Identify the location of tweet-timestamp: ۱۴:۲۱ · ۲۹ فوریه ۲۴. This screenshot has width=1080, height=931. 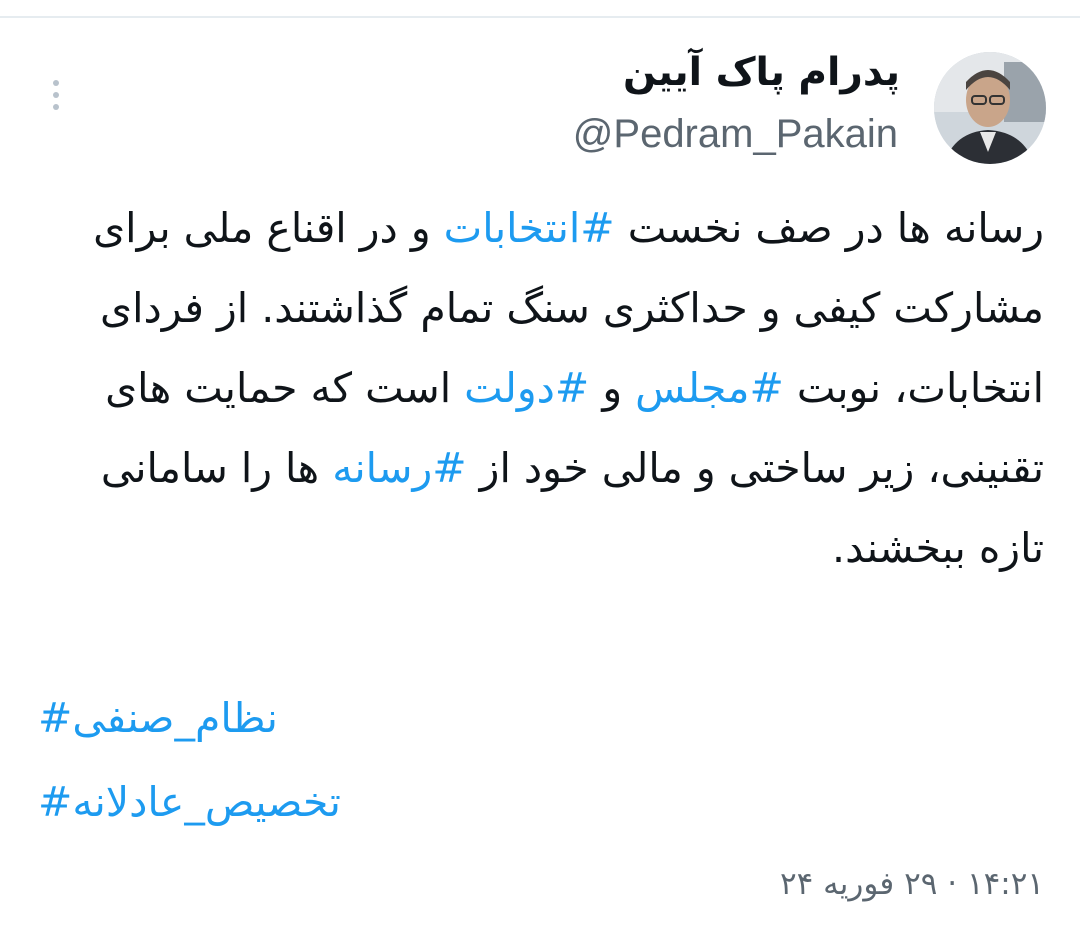
(912, 884).